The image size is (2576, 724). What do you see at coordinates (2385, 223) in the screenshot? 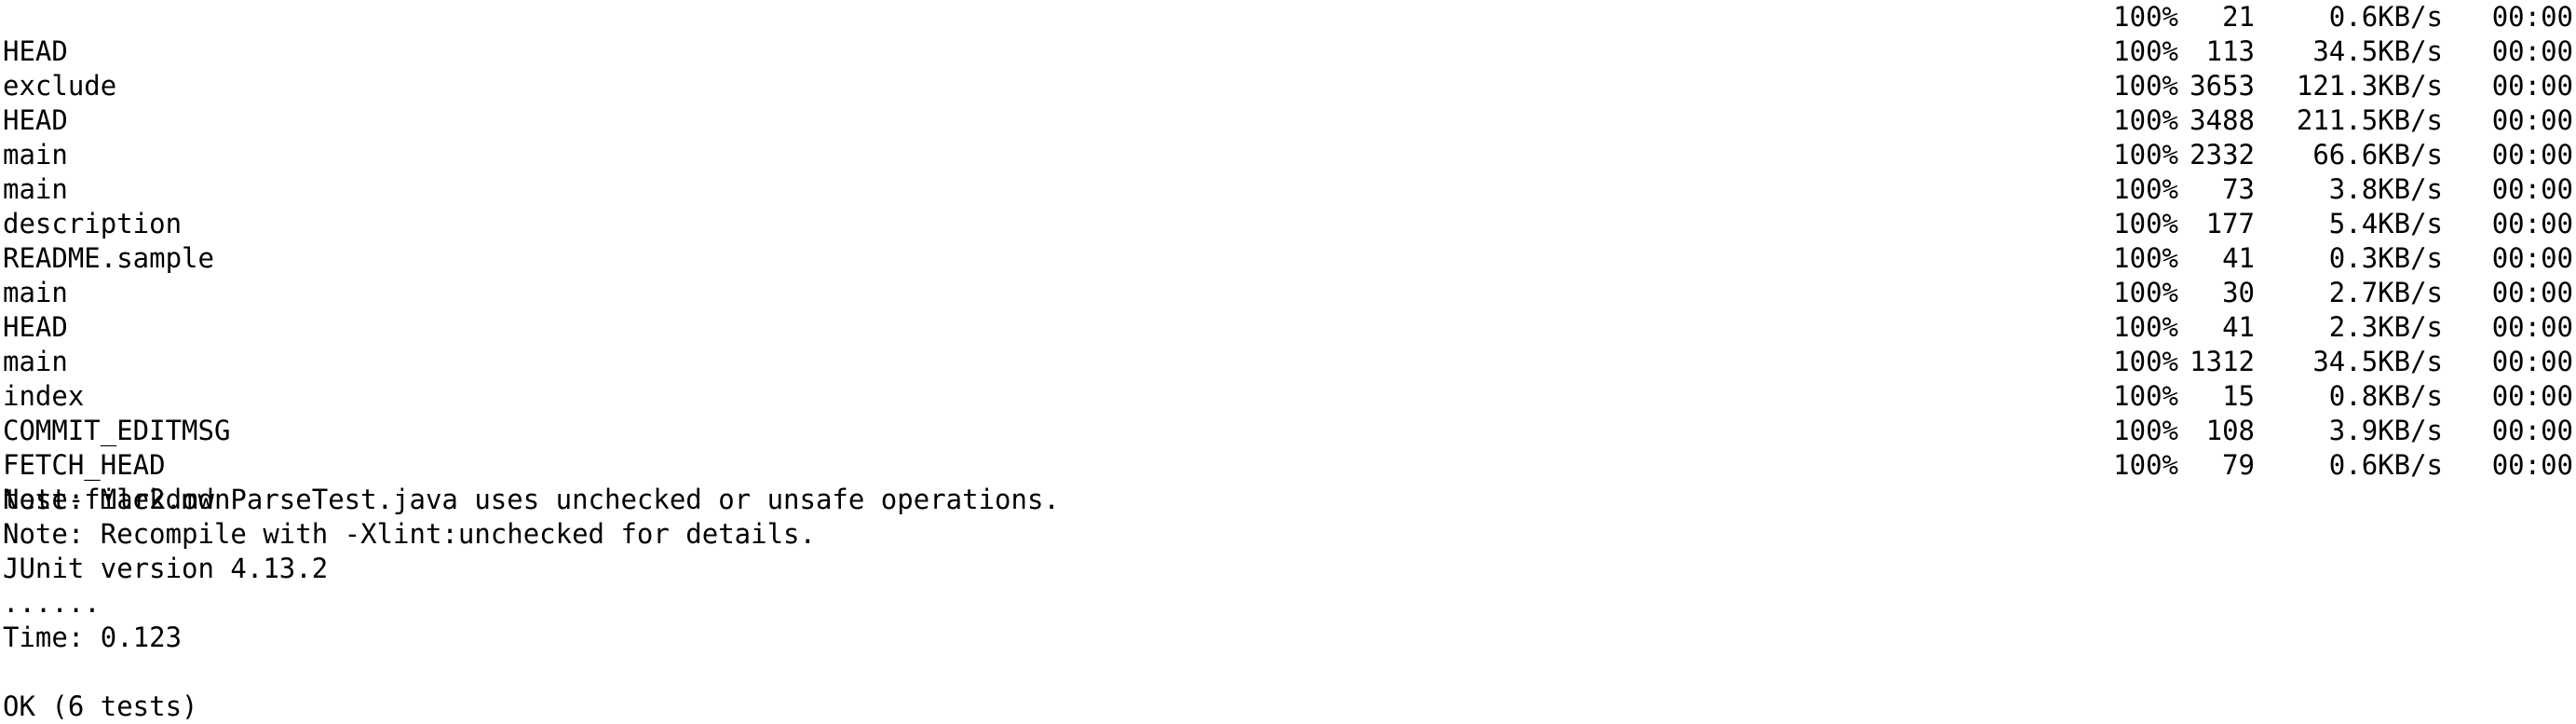
I see `transfer-speed: 5.4KB/s` at bounding box center [2385, 223].